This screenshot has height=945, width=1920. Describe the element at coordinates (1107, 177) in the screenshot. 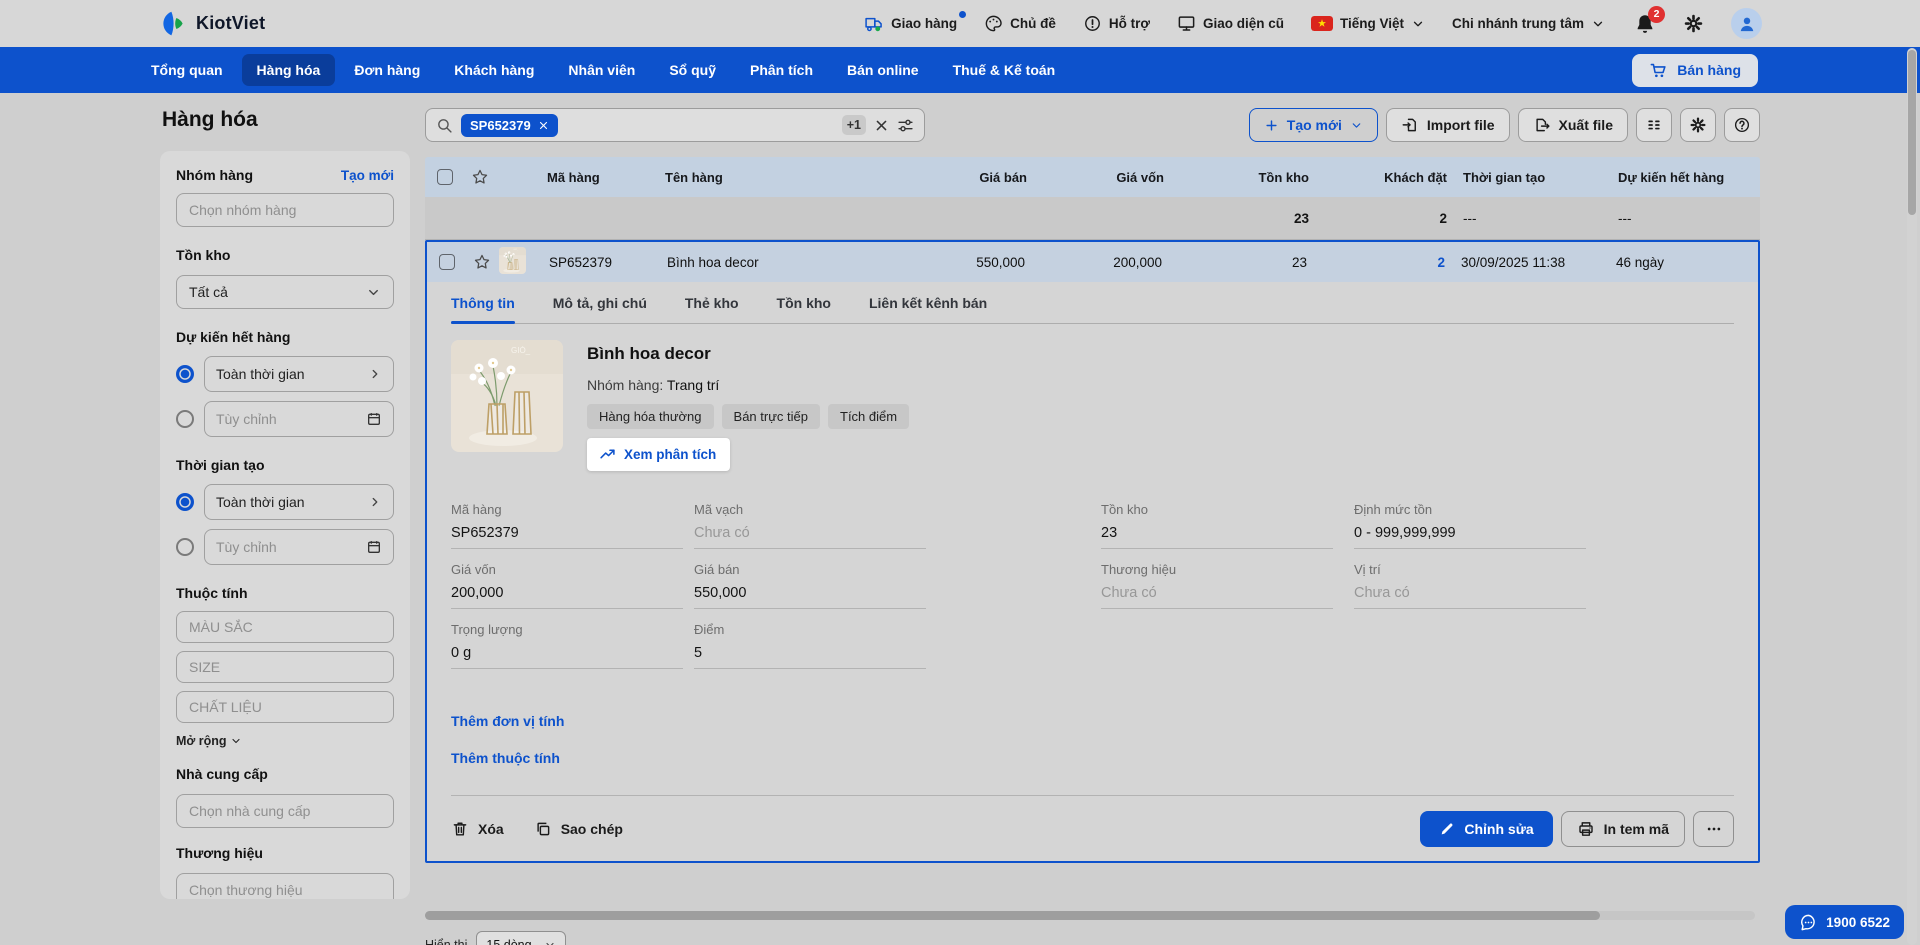

I see `col-cost: Giá vốn` at that location.